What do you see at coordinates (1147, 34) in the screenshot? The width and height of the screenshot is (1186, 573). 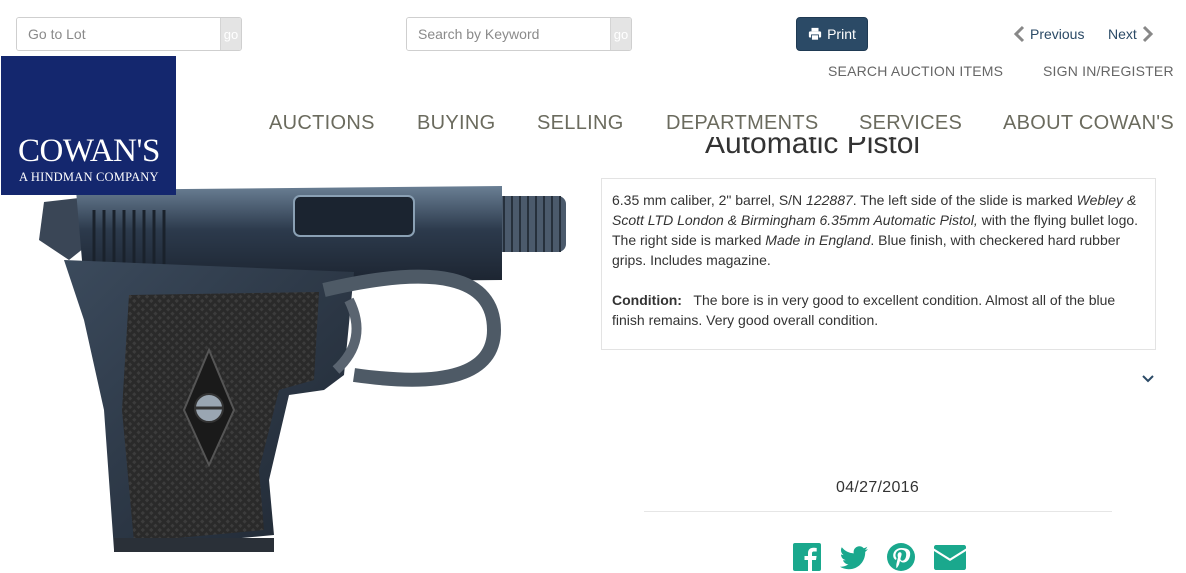 I see `chevron-right-icon` at bounding box center [1147, 34].